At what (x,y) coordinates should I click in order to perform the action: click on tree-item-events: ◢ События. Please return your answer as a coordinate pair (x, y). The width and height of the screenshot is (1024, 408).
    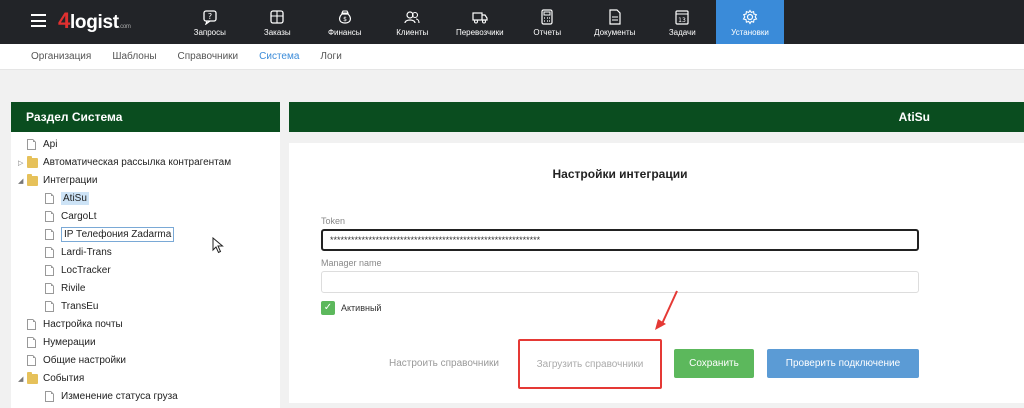
    Looking at the image, I should click on (51, 378).